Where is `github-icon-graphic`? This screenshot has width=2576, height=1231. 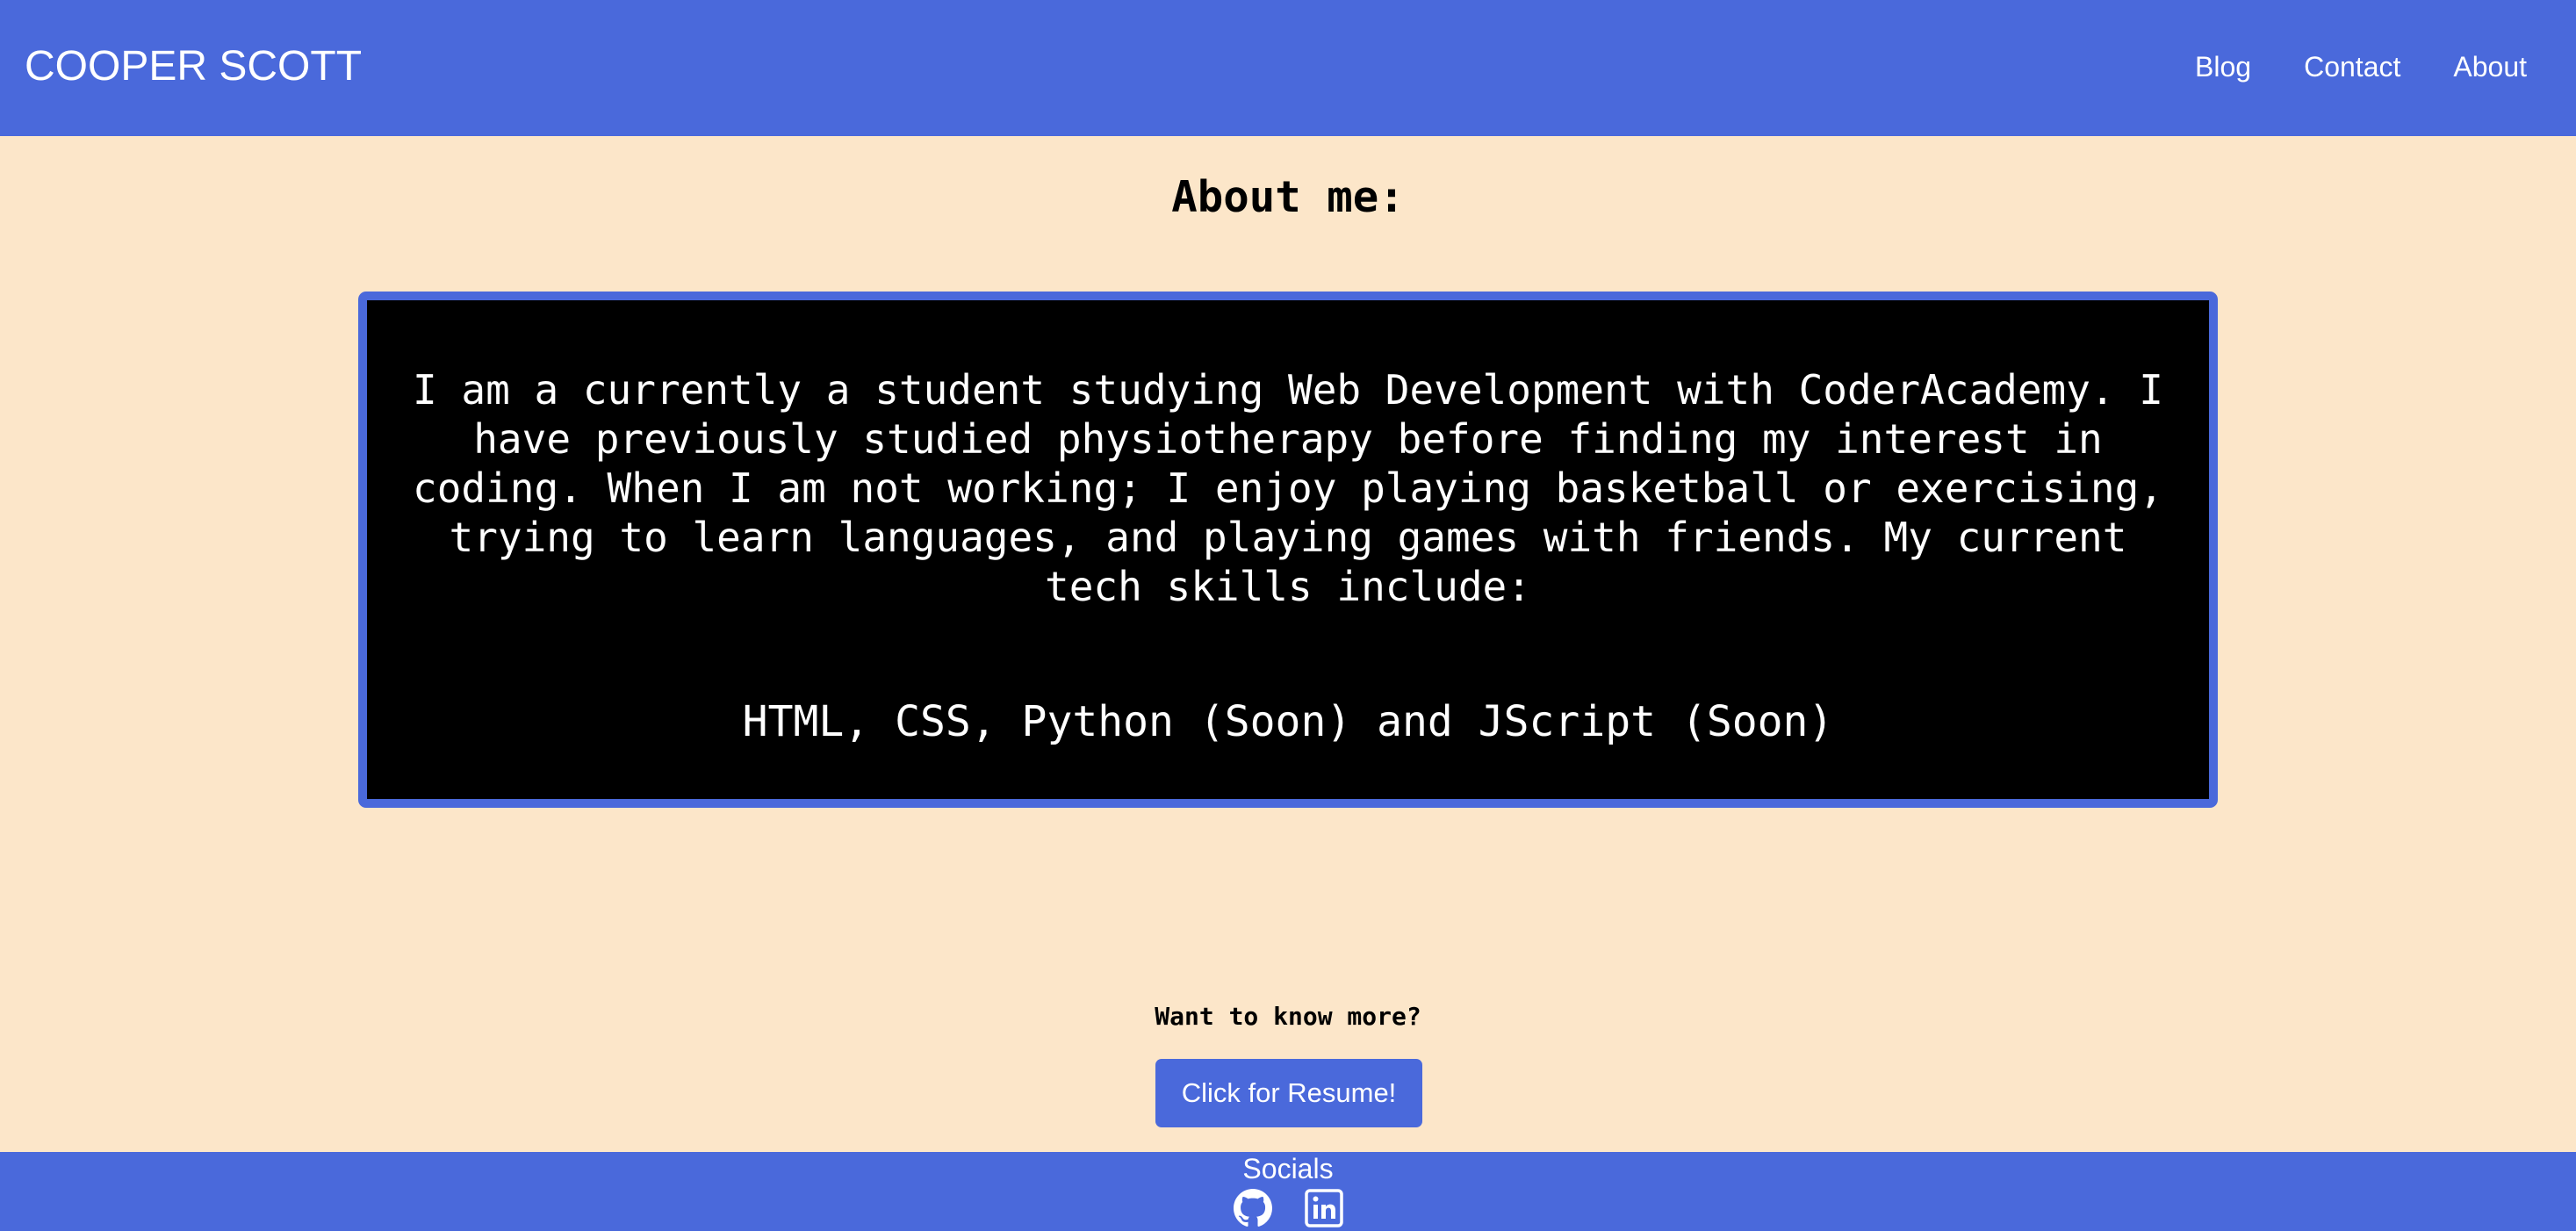 github-icon-graphic is located at coordinates (1253, 1208).